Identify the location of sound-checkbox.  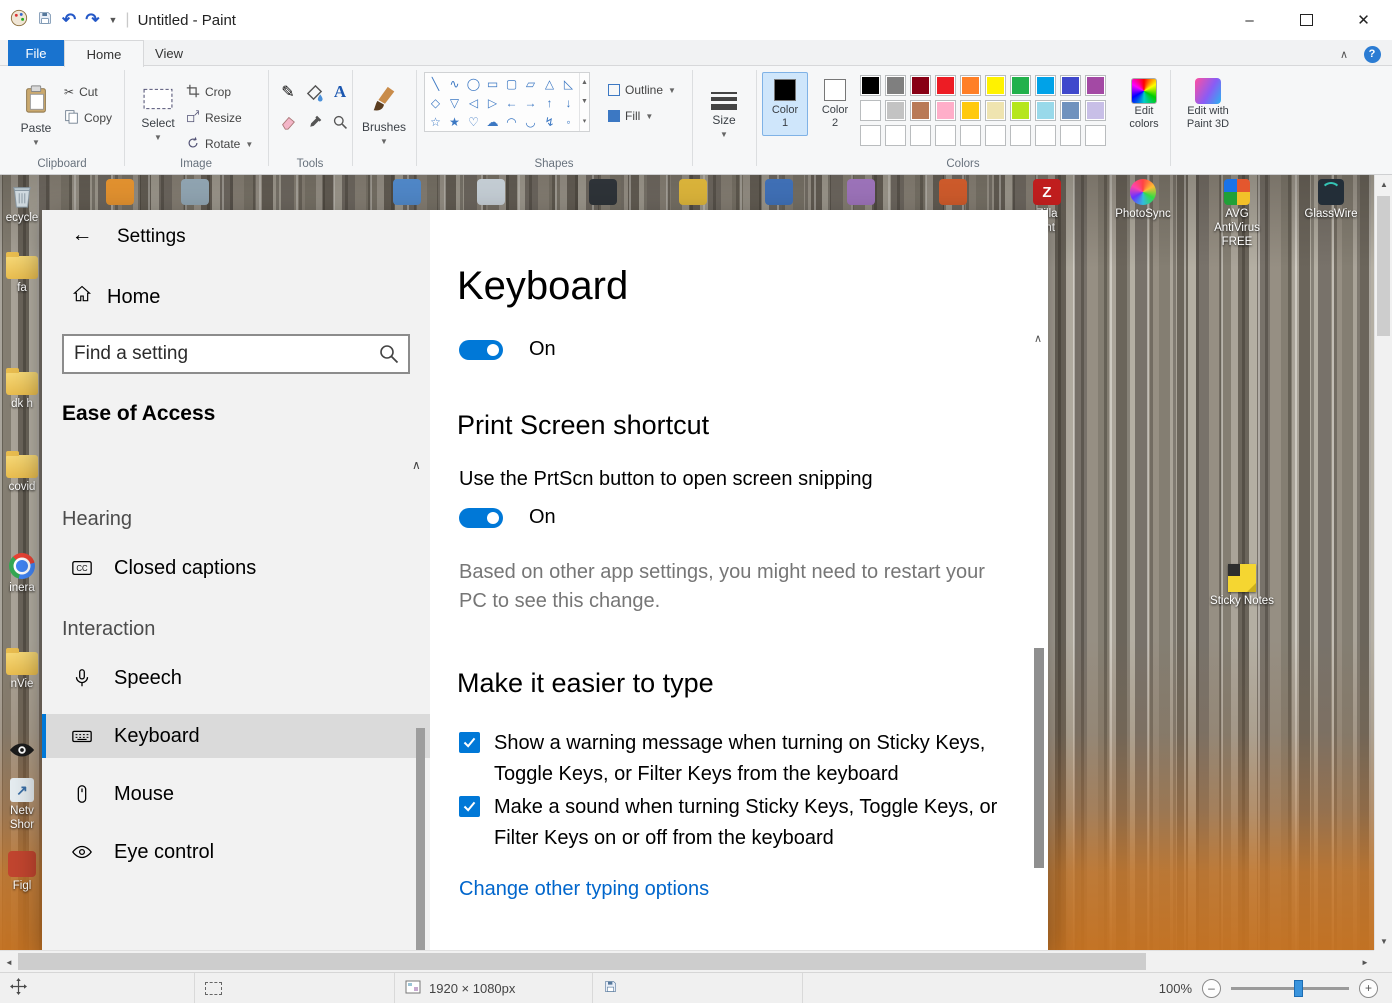
(469, 806).